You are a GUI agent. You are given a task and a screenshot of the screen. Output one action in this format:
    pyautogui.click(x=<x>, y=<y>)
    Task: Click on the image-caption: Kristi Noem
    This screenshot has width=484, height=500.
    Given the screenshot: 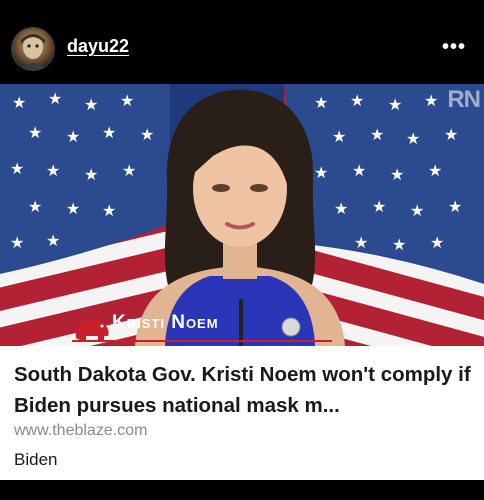 What is the action you would take?
    pyautogui.click(x=165, y=322)
    